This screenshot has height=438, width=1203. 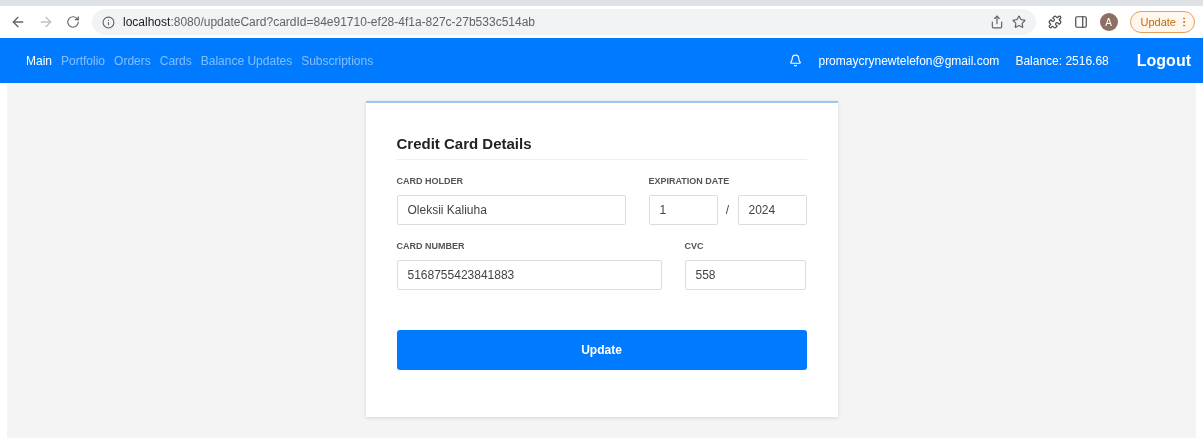 What do you see at coordinates (689, 182) in the screenshot?
I see `field-label: EXPIRATION DATE` at bounding box center [689, 182].